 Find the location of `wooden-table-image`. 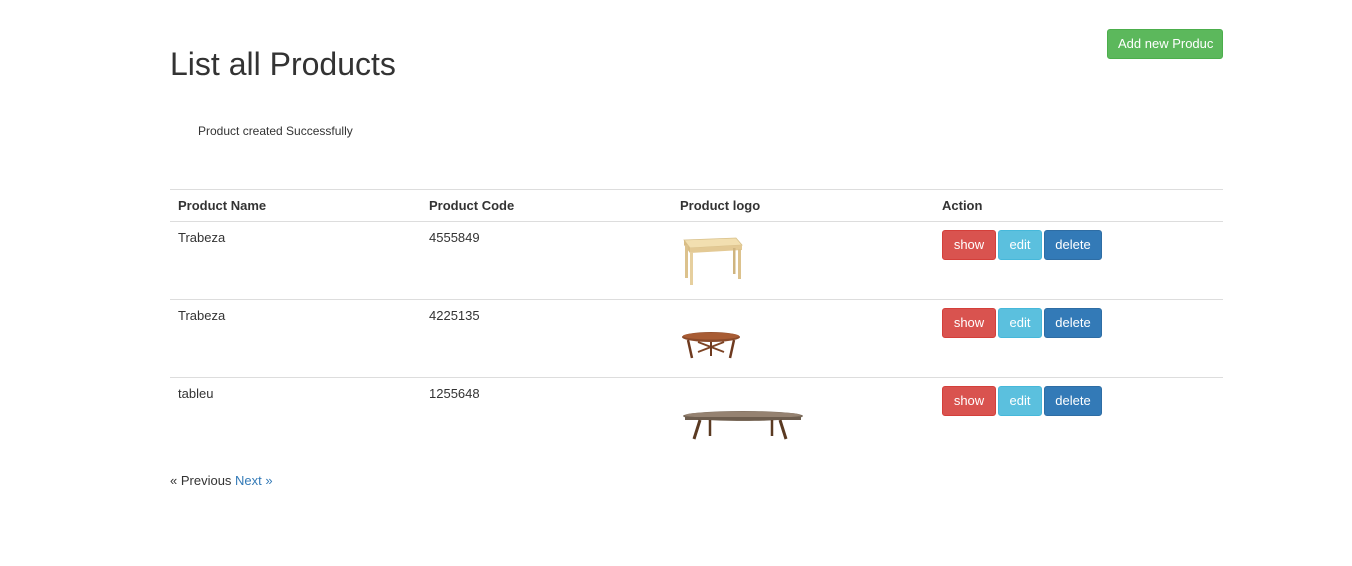

wooden-table-image is located at coordinates (713, 261).